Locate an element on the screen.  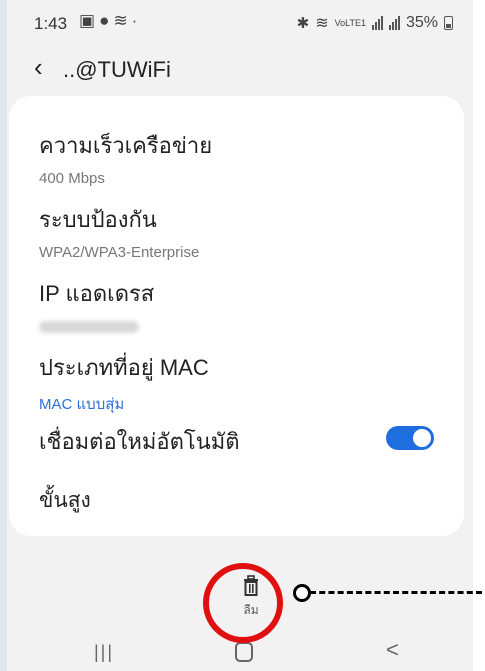
autoconnect-item: เชื่อมต่อใหม่อัตโนมัติ is located at coordinates (239, 441).